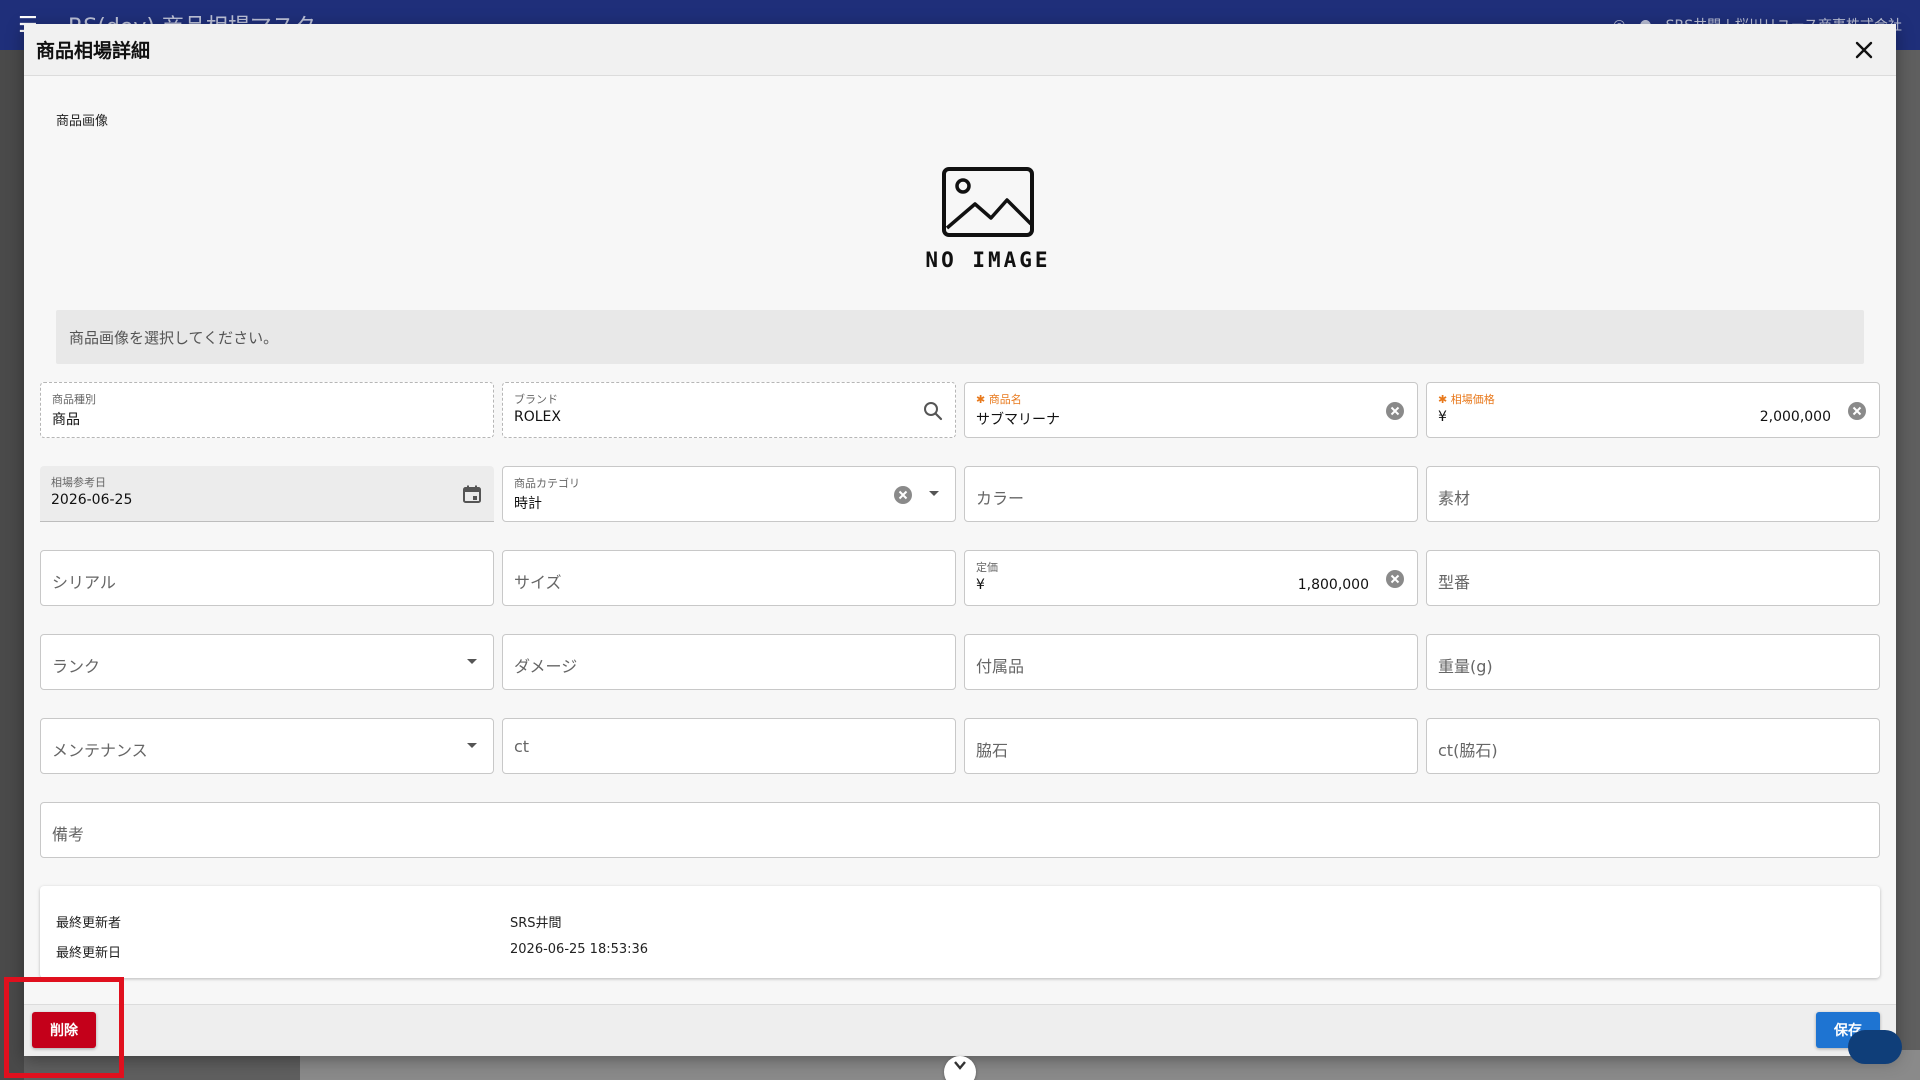  I want to click on no-image-placeholder: NO IMAGE, so click(988, 219).